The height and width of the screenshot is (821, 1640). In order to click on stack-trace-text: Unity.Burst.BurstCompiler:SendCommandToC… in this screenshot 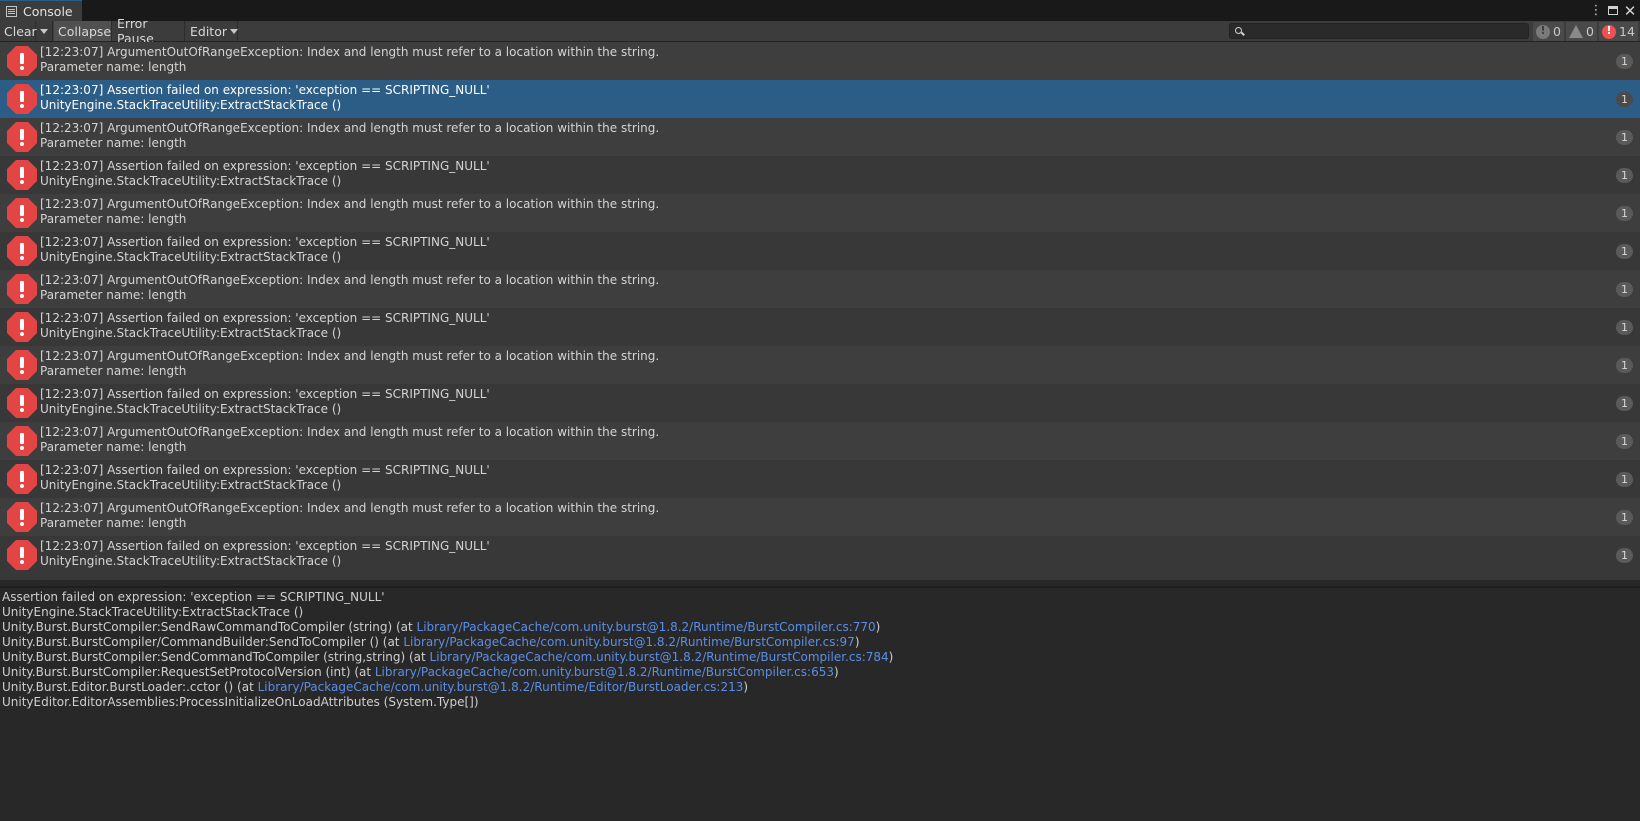, I will do `click(216, 657)`.